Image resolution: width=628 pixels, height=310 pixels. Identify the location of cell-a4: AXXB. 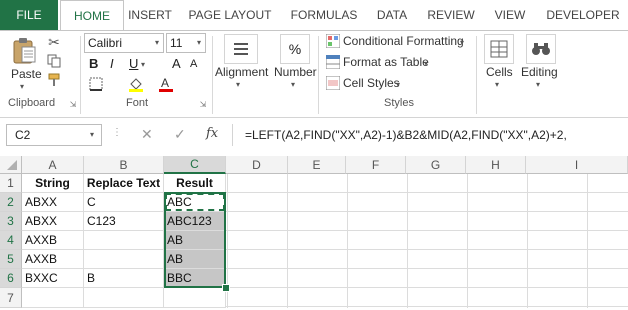
(53, 240).